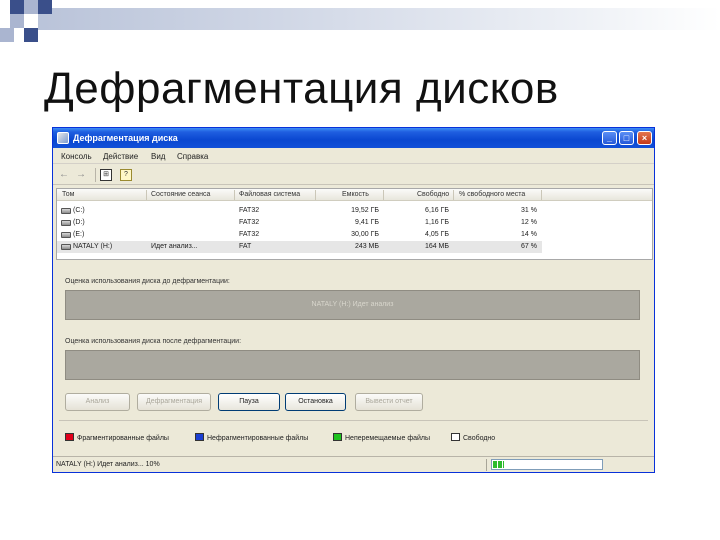  I want to click on menu-view: Вид, so click(158, 156).